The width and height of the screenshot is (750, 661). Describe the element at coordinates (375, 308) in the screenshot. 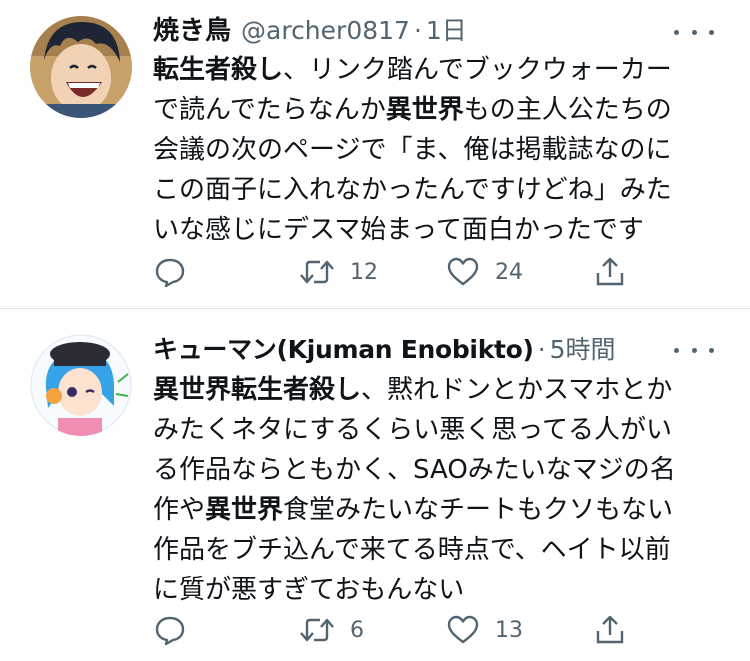

I see `tweet-divider` at that location.